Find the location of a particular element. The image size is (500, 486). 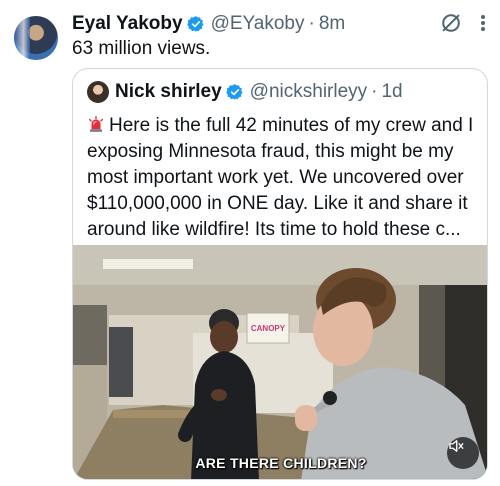

post-text: 63 million views. is located at coordinates (141, 48).